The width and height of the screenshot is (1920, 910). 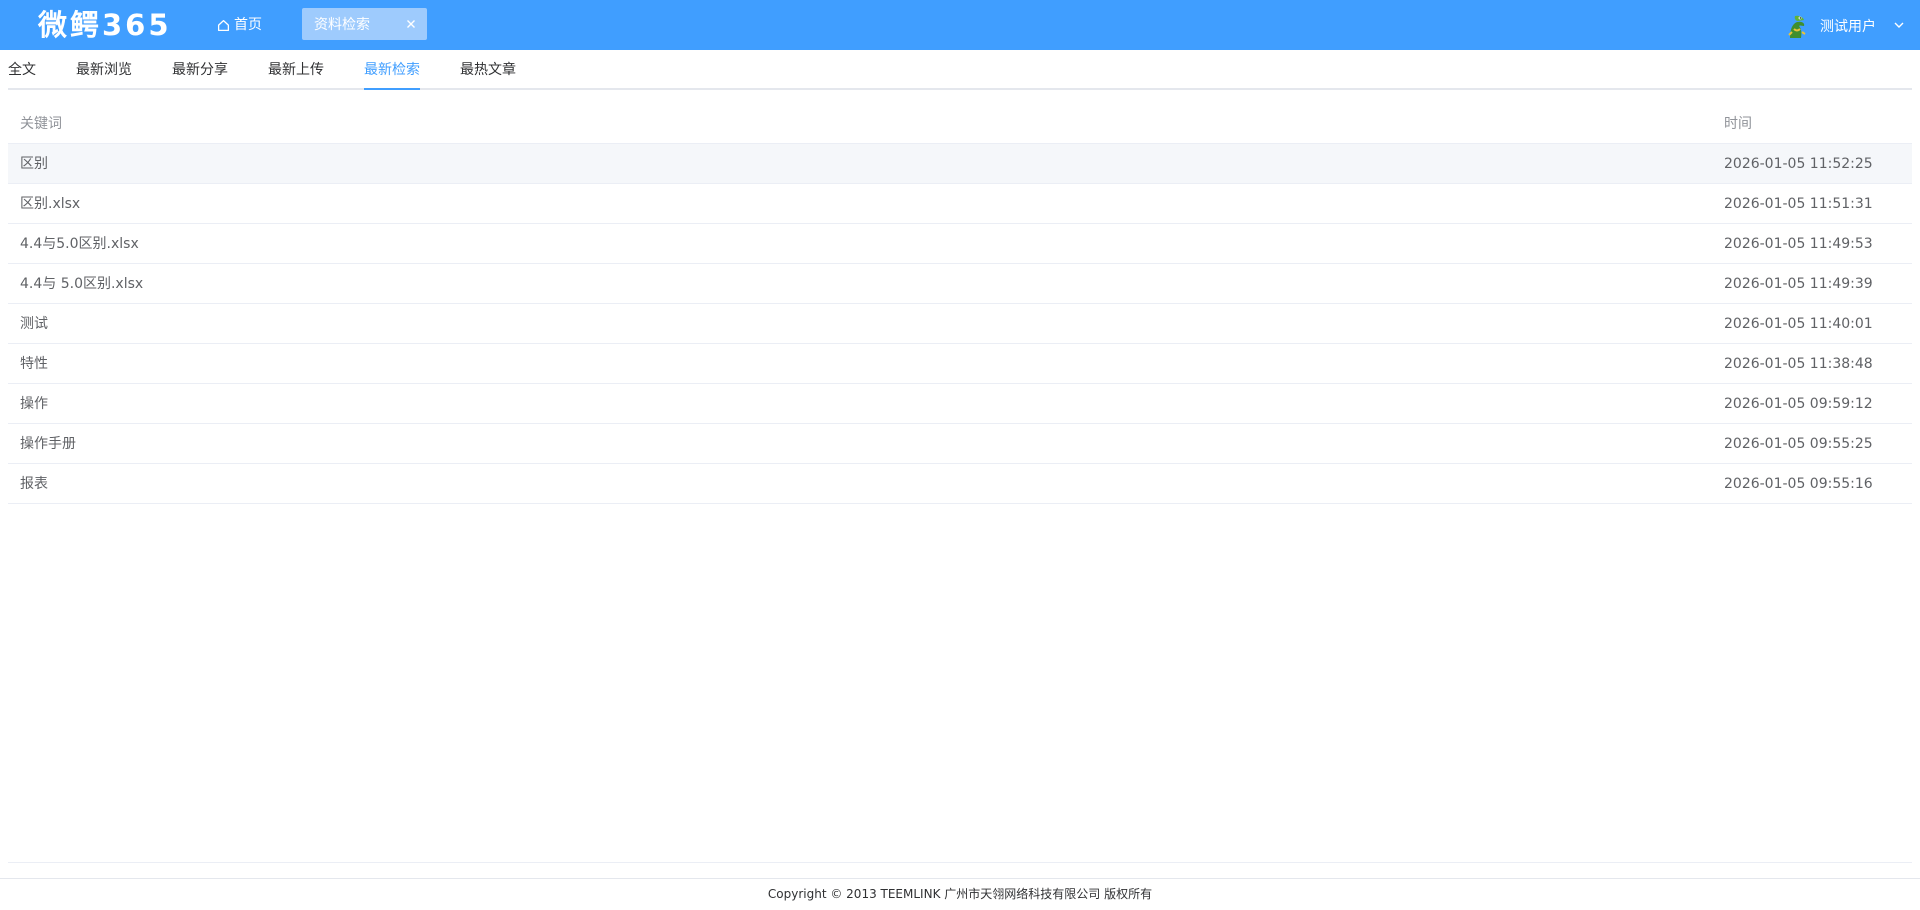 What do you see at coordinates (248, 25) in the screenshot?
I see `home-link-label: 首页` at bounding box center [248, 25].